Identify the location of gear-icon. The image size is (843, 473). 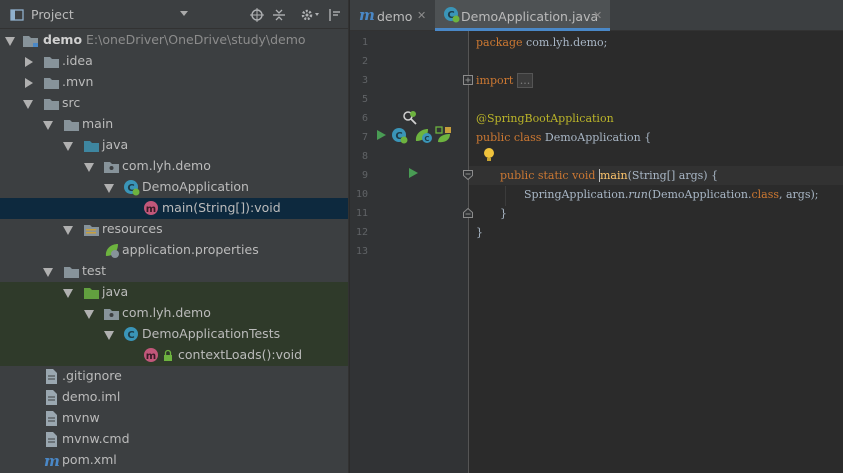
(310, 16).